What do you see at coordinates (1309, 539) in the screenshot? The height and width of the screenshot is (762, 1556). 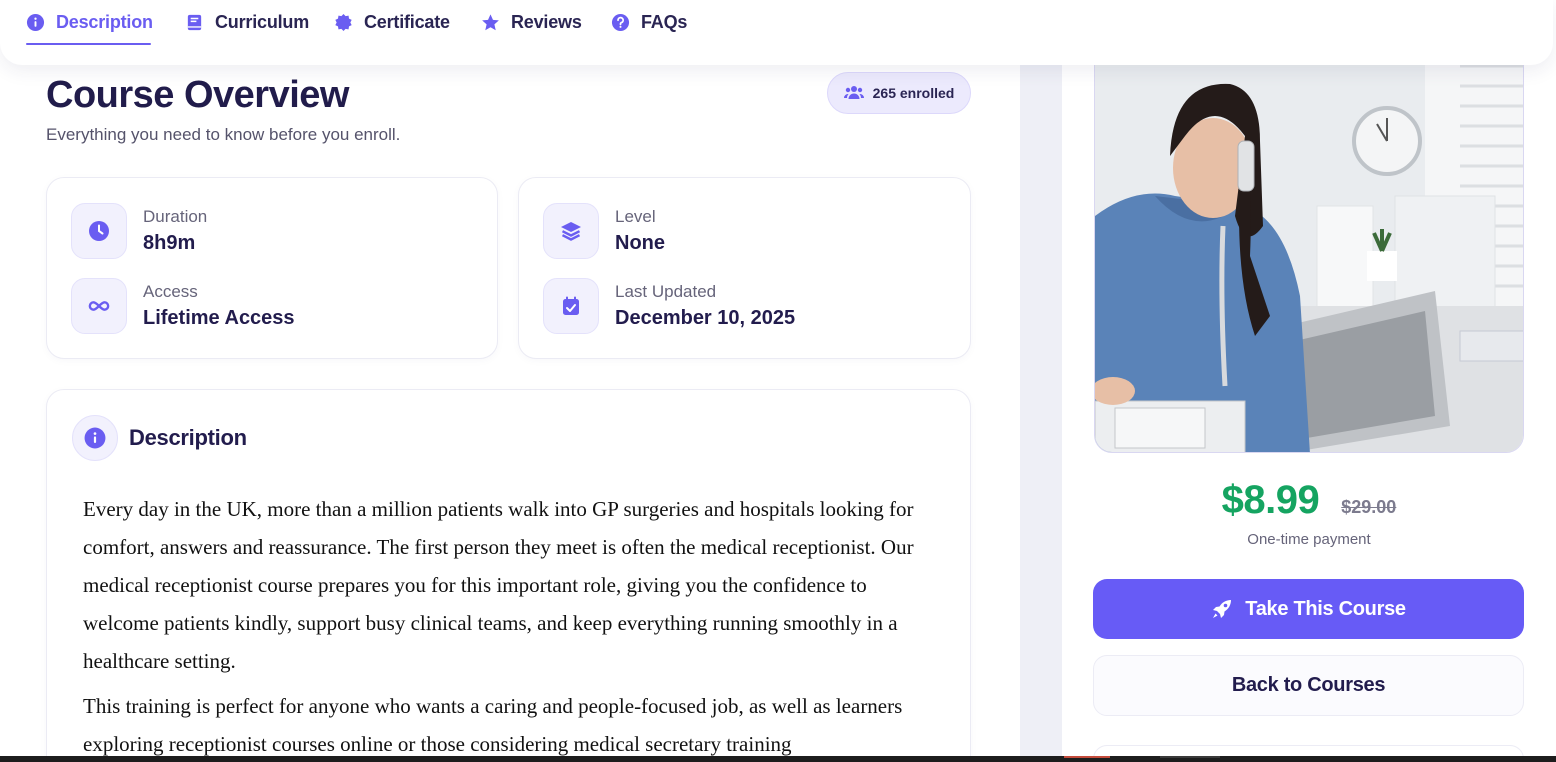 I see `payment-note: One-time payment` at bounding box center [1309, 539].